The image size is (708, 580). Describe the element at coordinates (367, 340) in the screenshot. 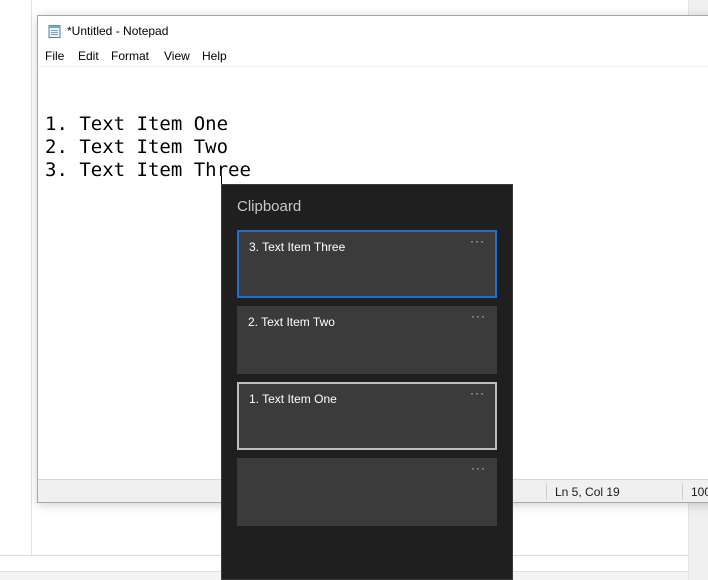

I see `clipboard-item: 2. Text Item Two ···` at that location.